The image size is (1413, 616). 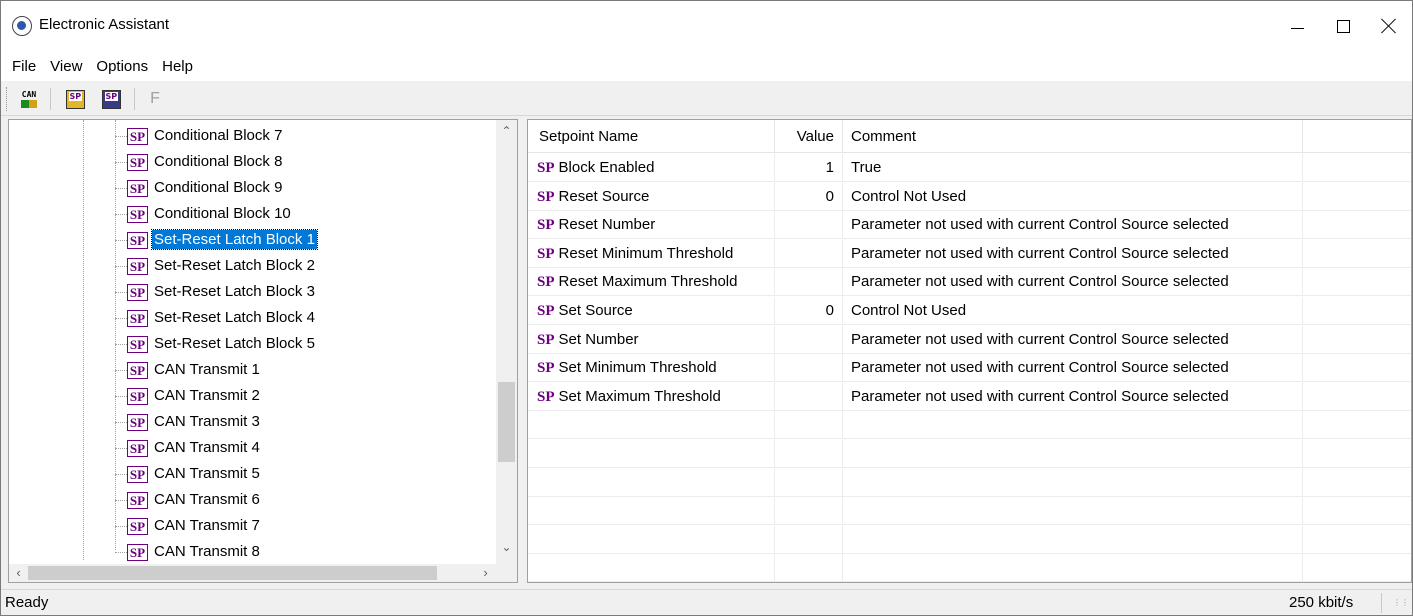 I want to click on filler-cell, so click(x=1357, y=368).